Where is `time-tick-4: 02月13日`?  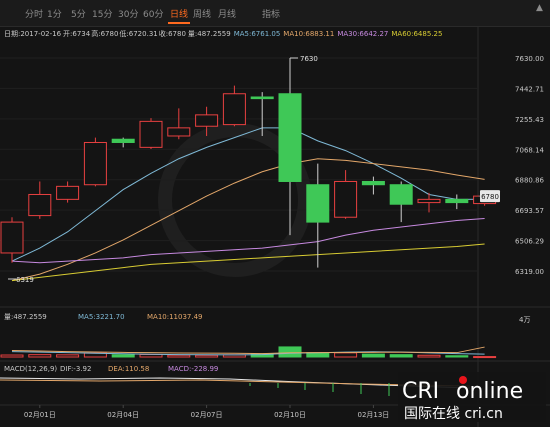 time-tick-4: 02月13日 is located at coordinates (373, 415).